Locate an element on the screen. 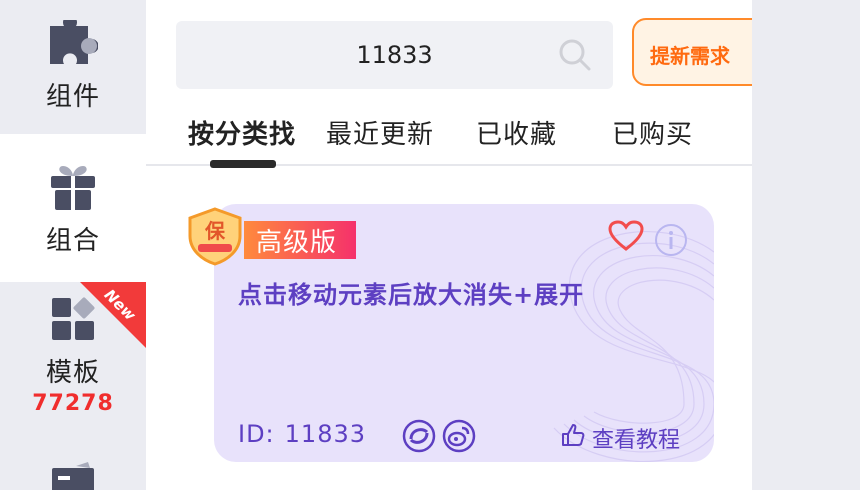 The image size is (860, 490). template-count: 77278 is located at coordinates (73, 403).